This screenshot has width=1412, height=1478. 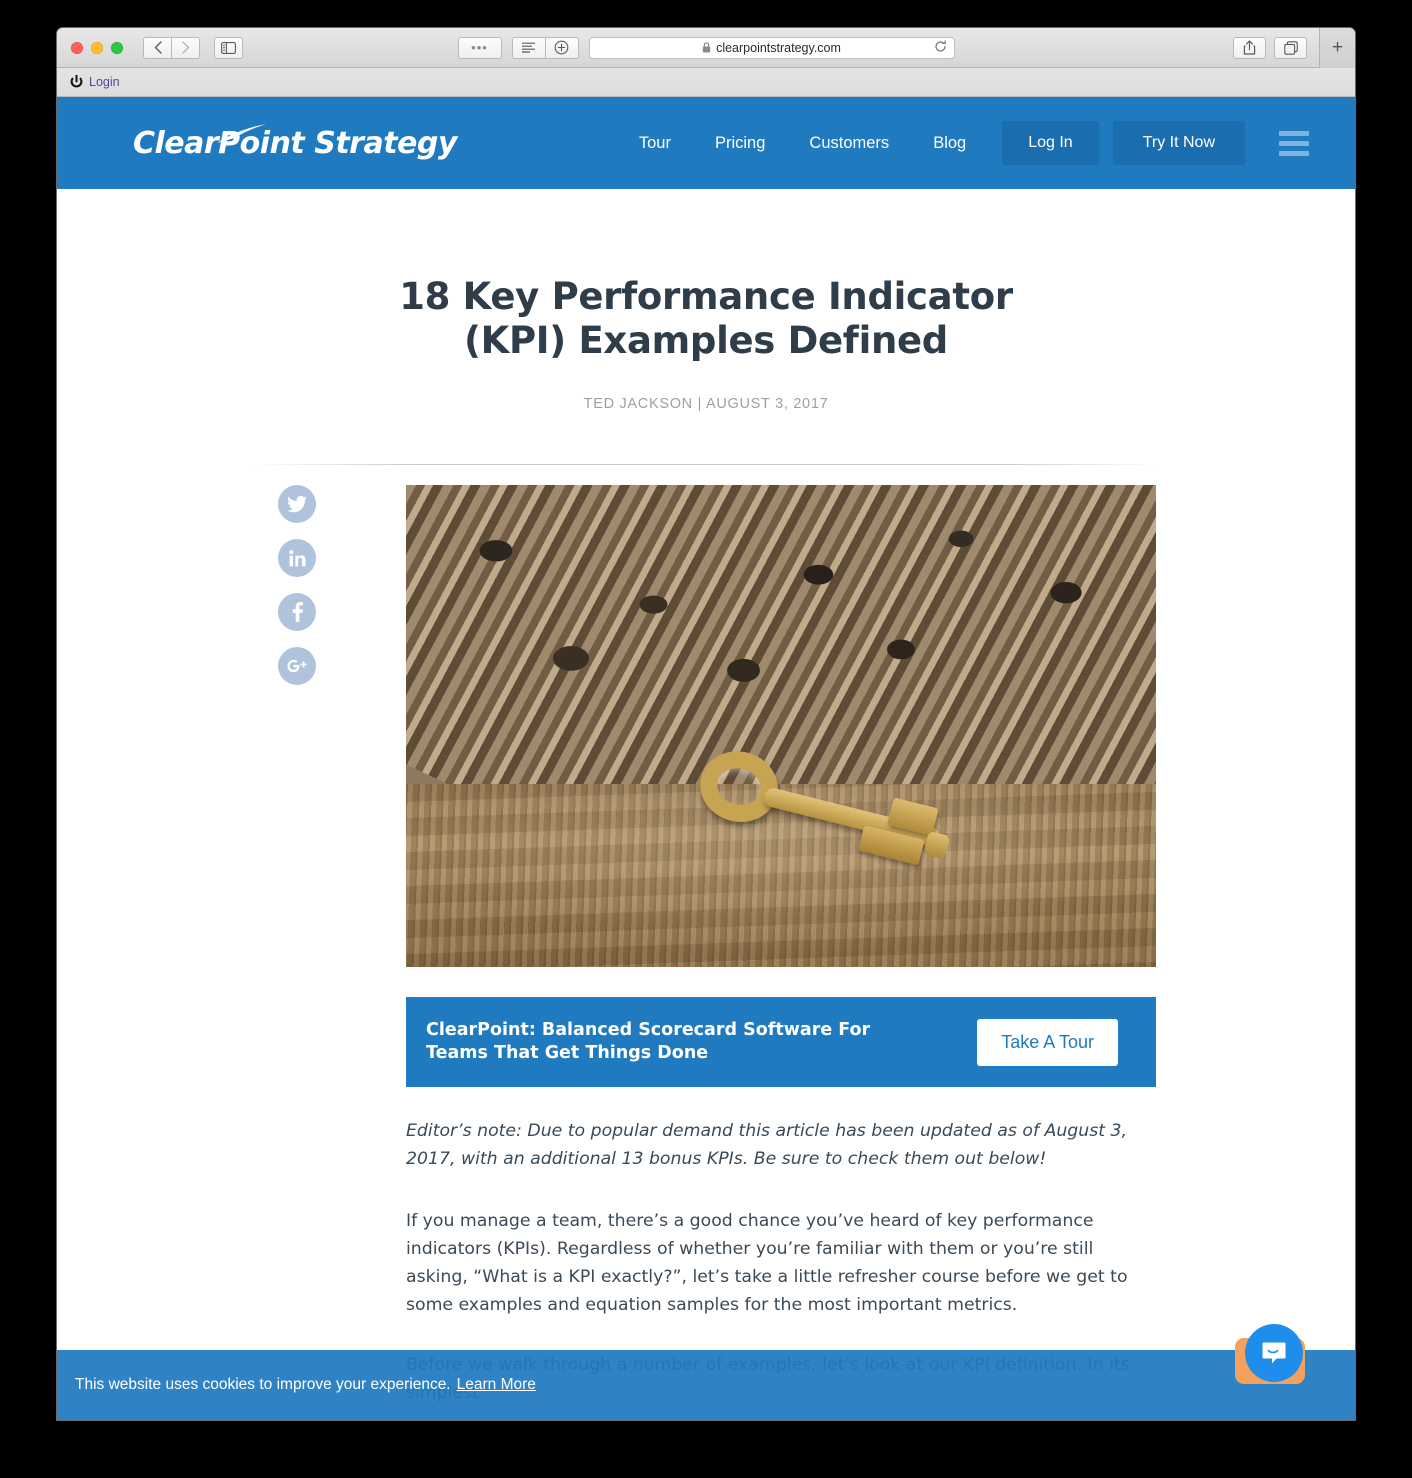 I want to click on toolbar-center-group: ••• clearpointstrategy.com, so click(x=706, y=47).